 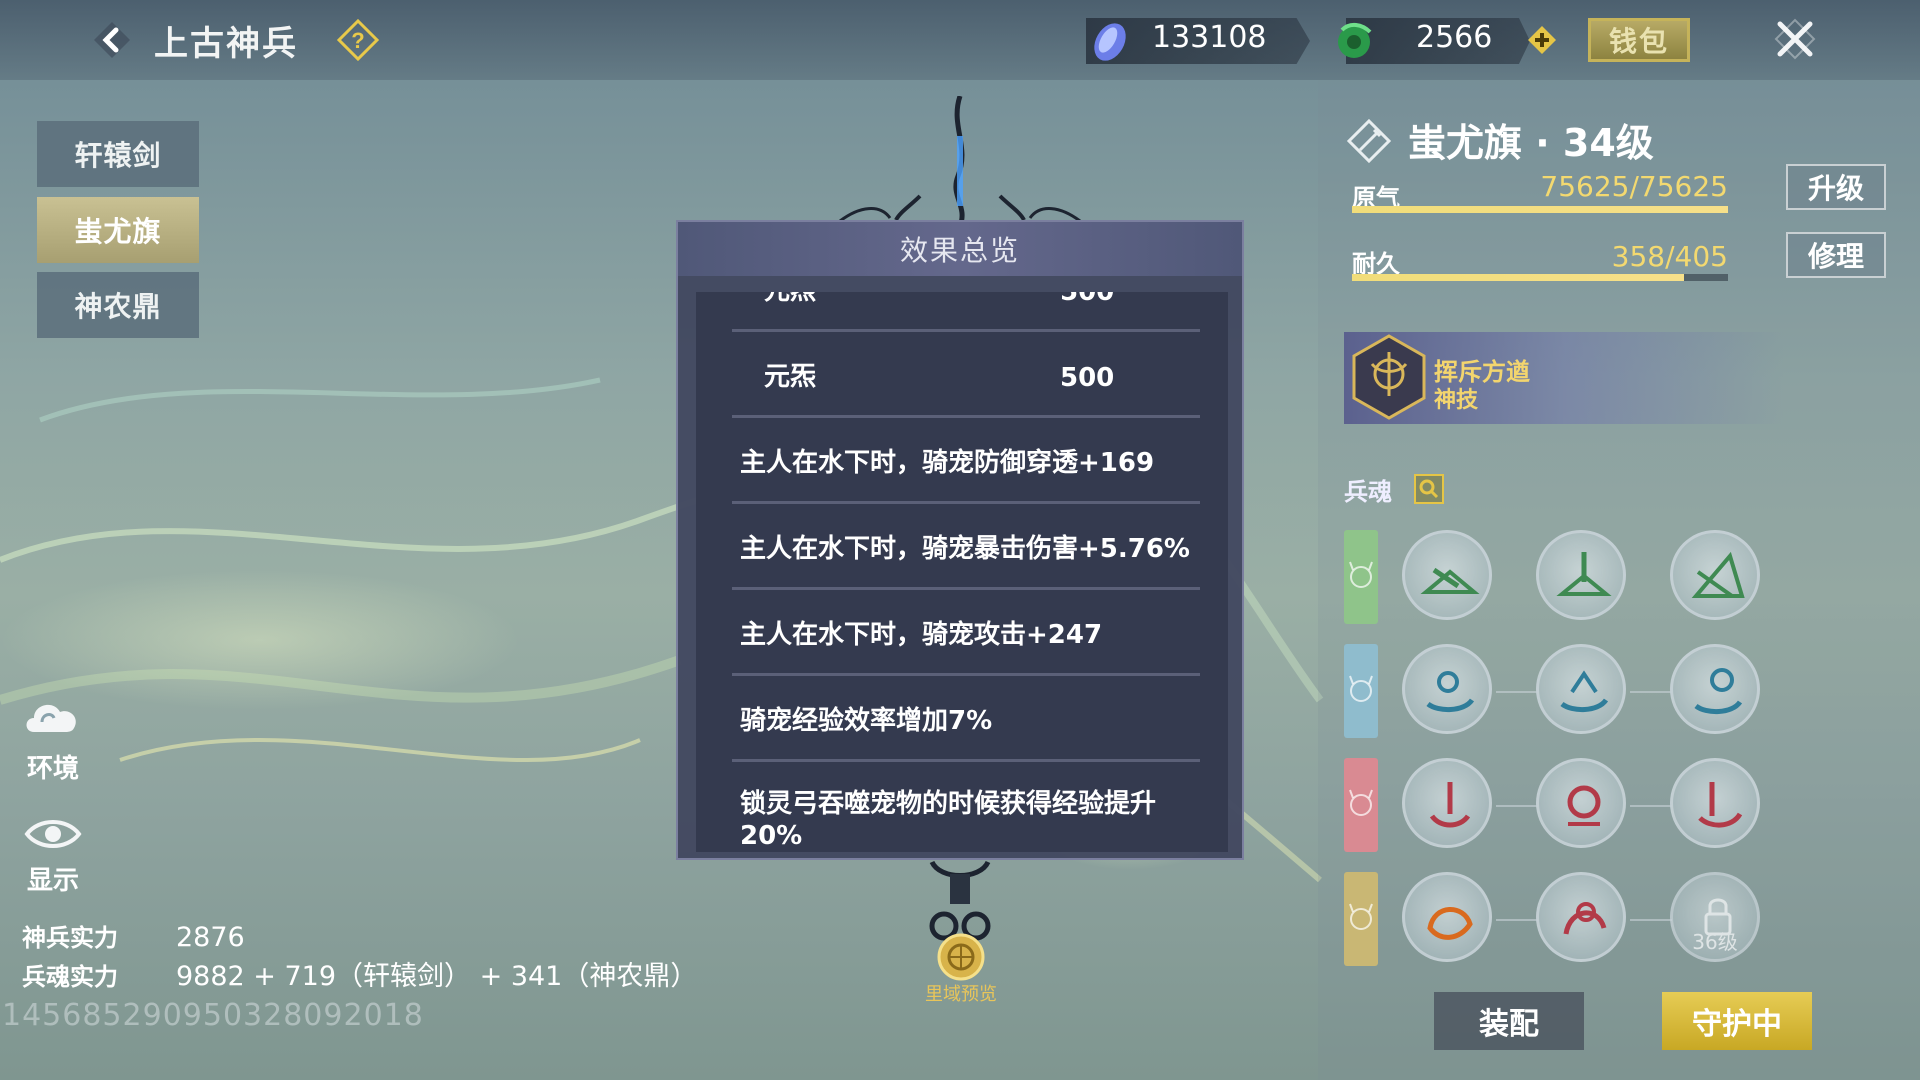 I want to click on search-icon, so click(x=1429, y=489).